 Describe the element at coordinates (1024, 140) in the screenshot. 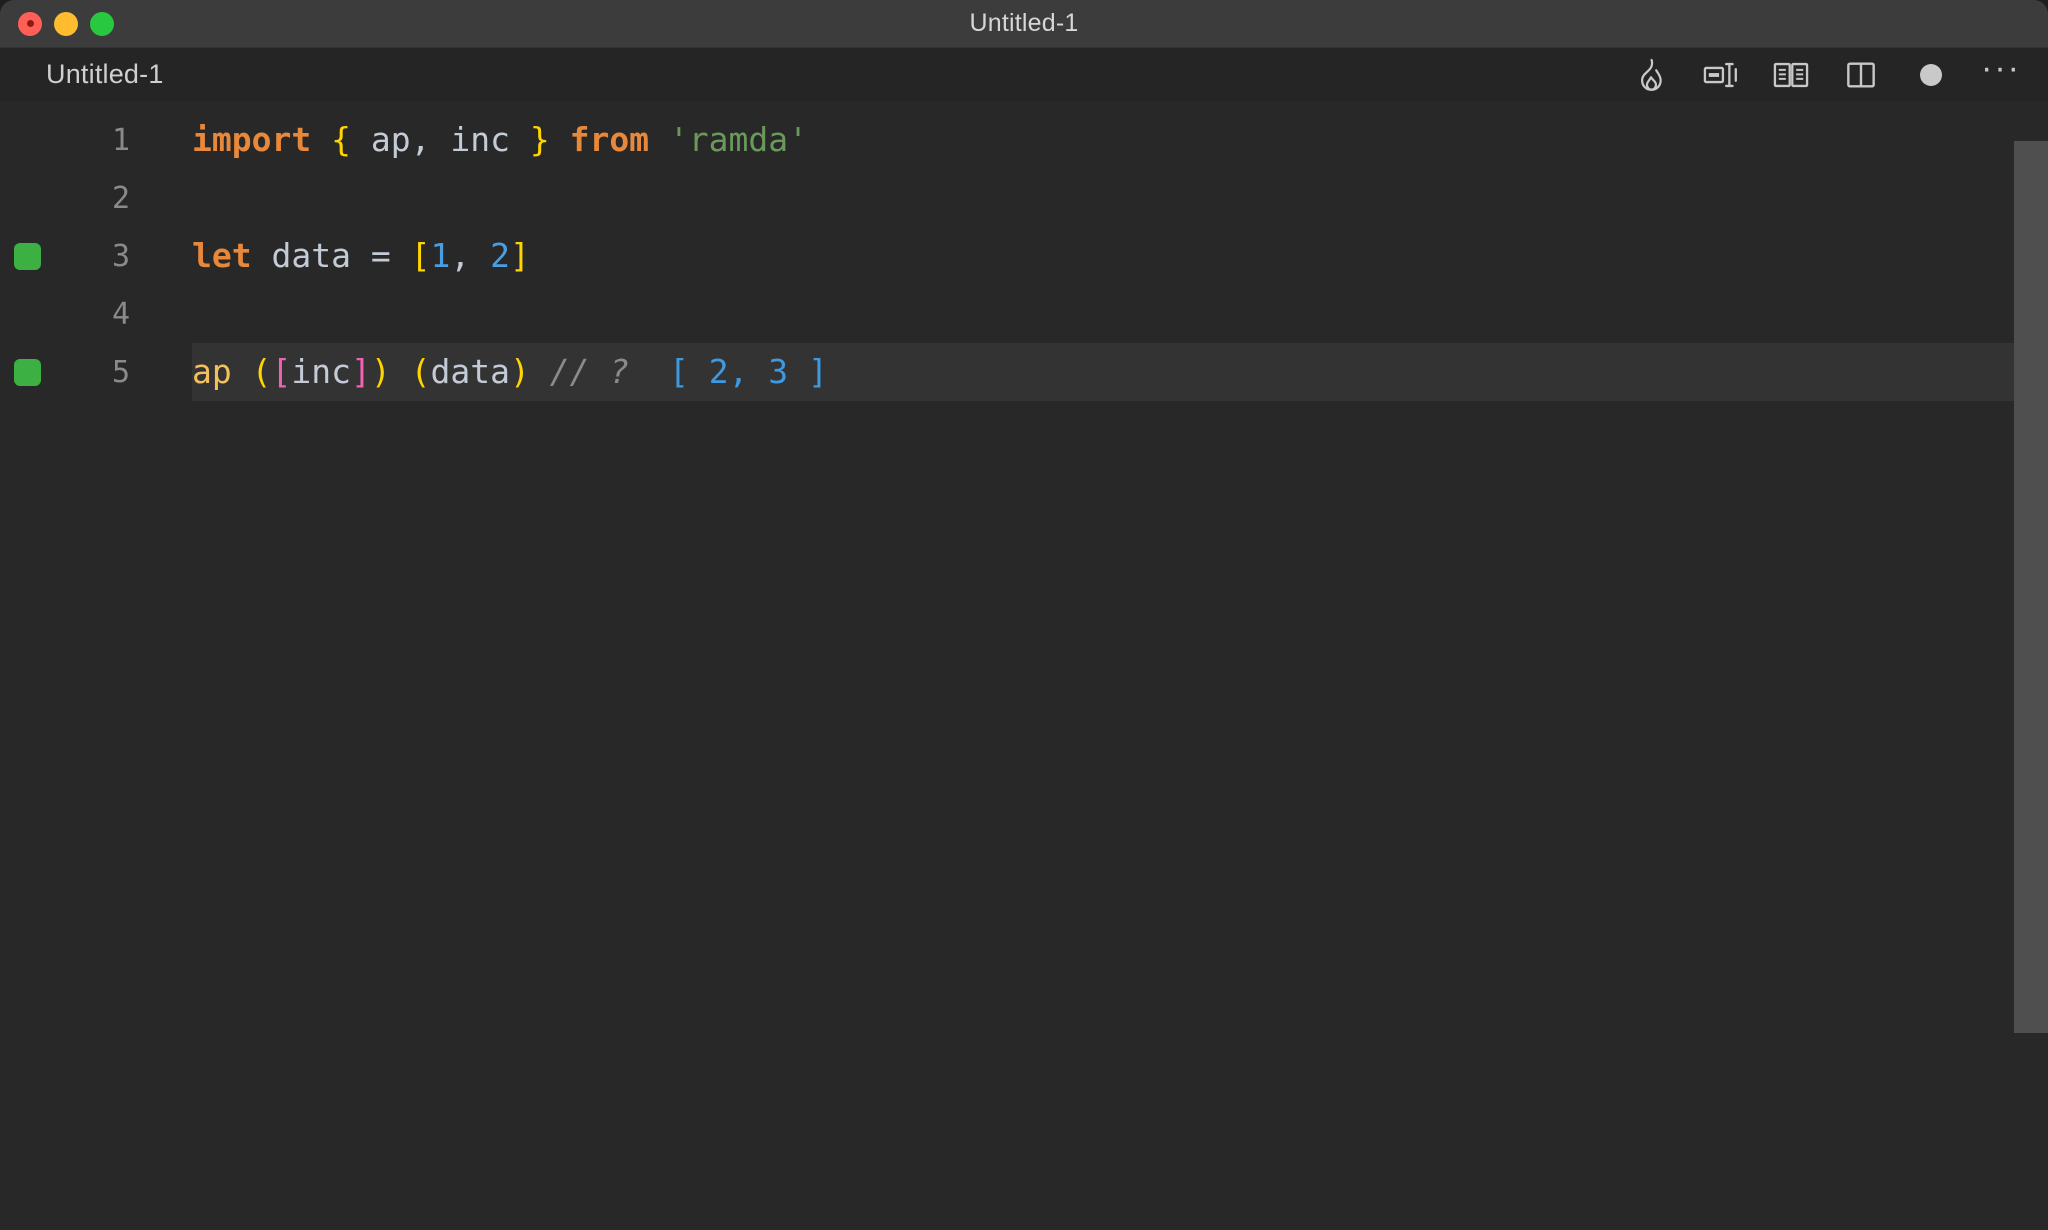

I see `code-line: 1 import { ap, inc } from 'ramda'` at that location.